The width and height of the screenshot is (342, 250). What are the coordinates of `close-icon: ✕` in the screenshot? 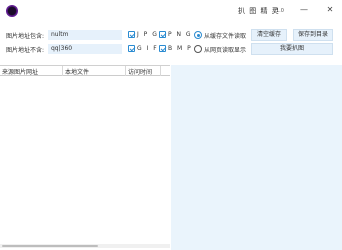 It's located at (330, 10).